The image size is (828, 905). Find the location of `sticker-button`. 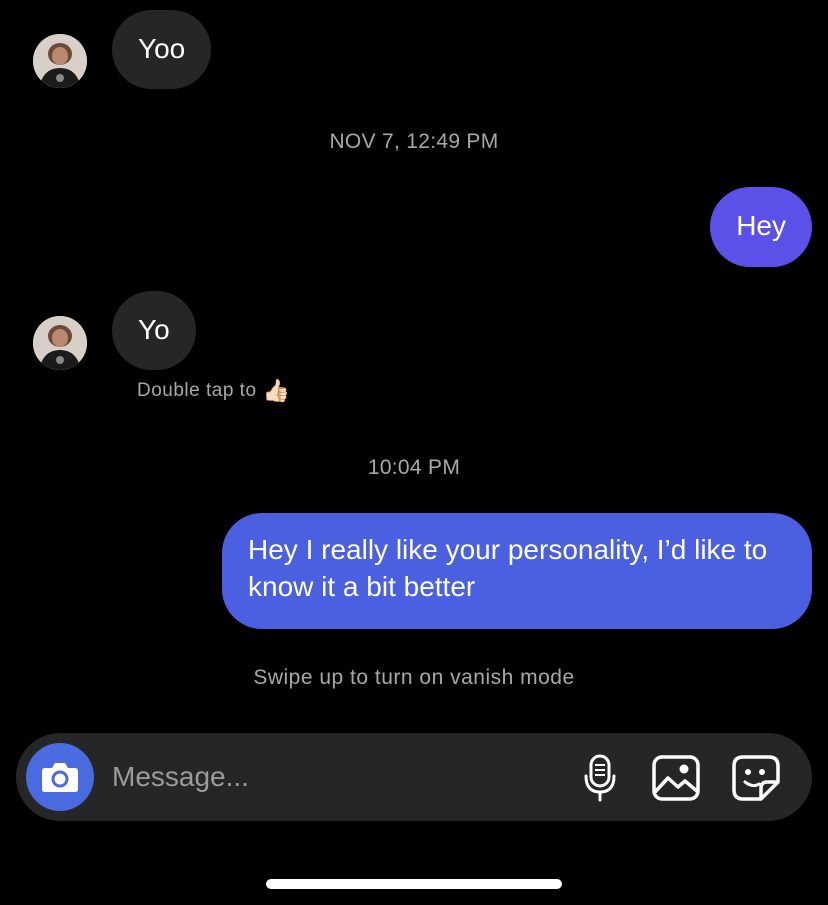

sticker-button is located at coordinates (756, 778).